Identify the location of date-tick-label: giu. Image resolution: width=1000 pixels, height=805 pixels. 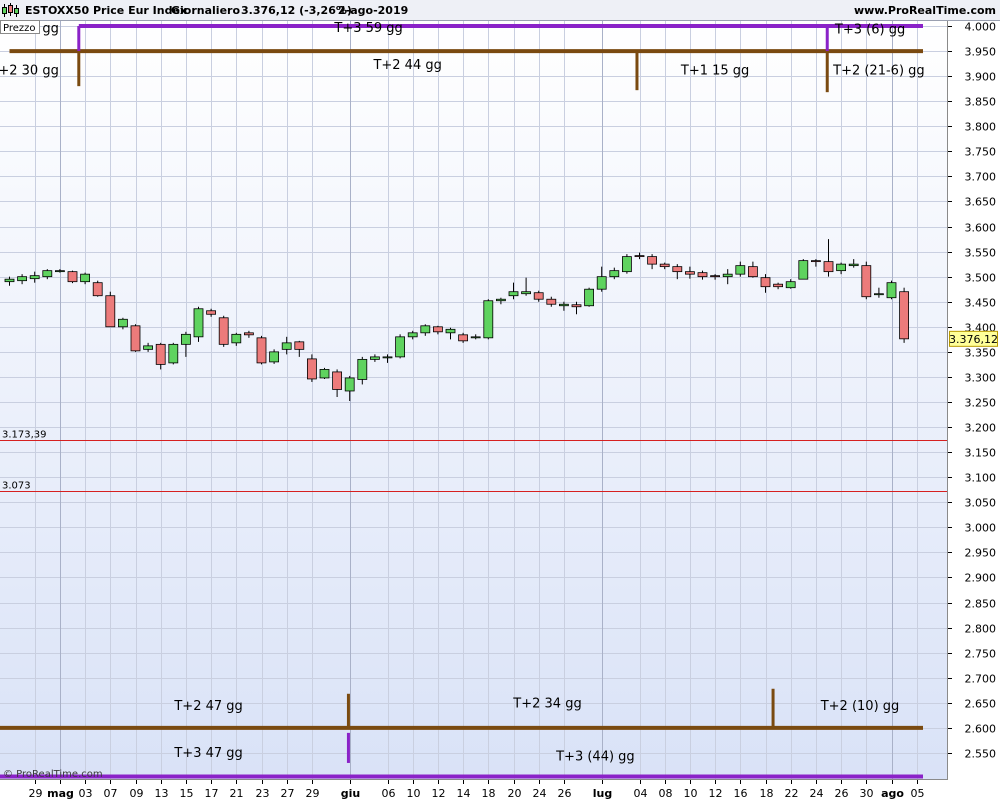
(350, 793).